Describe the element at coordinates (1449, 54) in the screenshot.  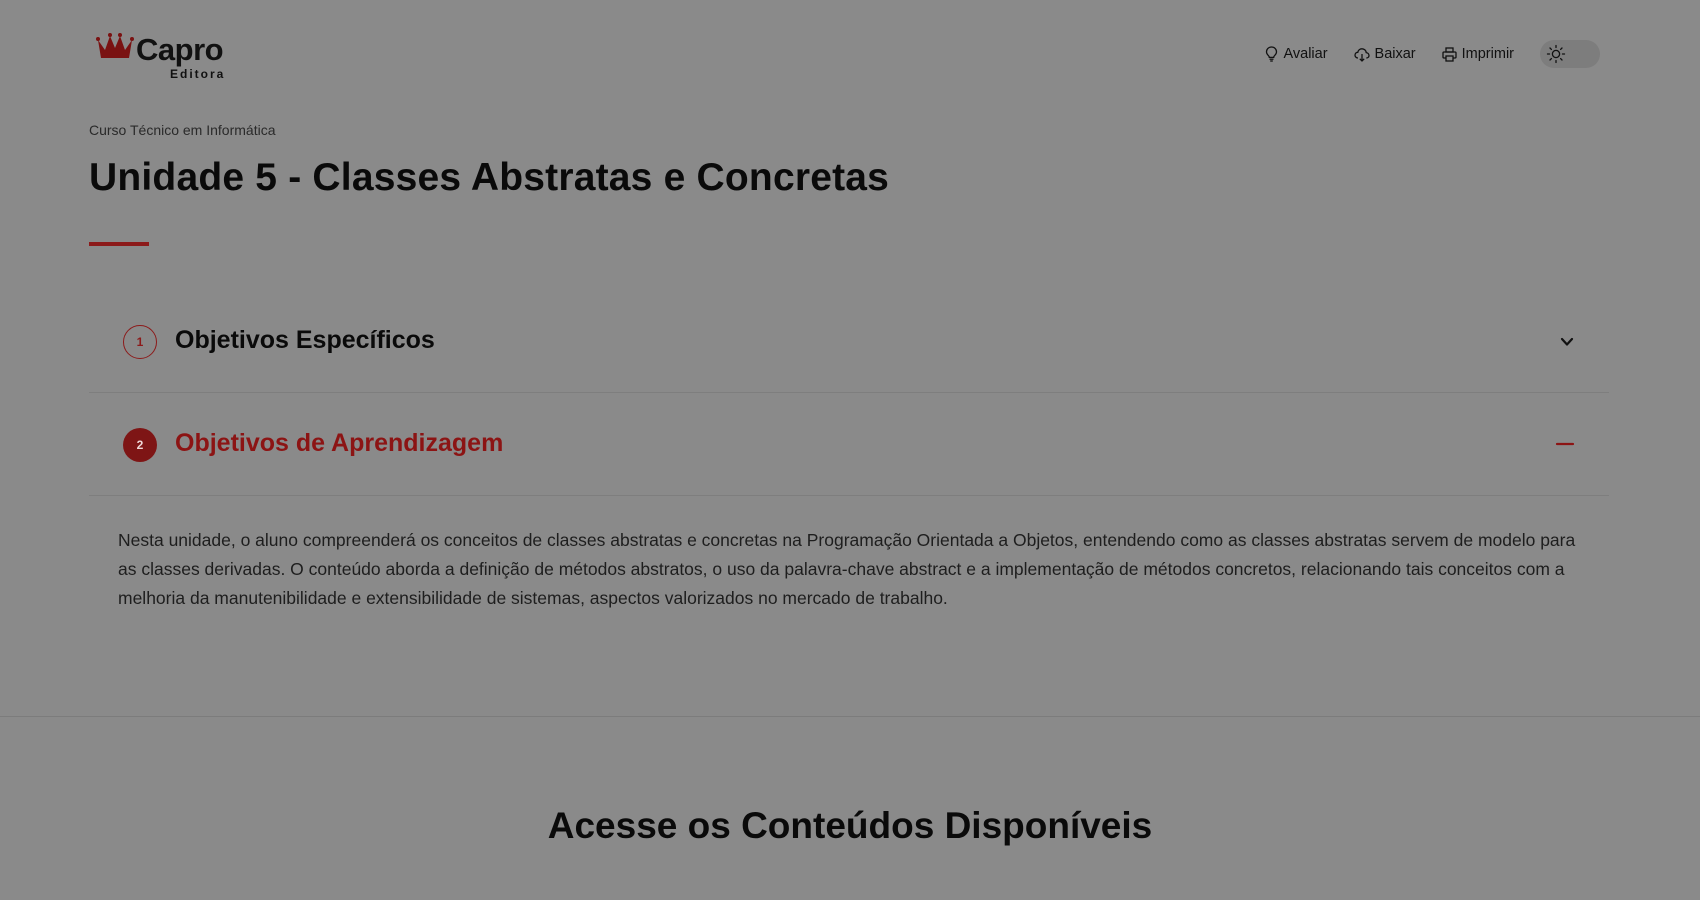
I see `printer-icon` at that location.